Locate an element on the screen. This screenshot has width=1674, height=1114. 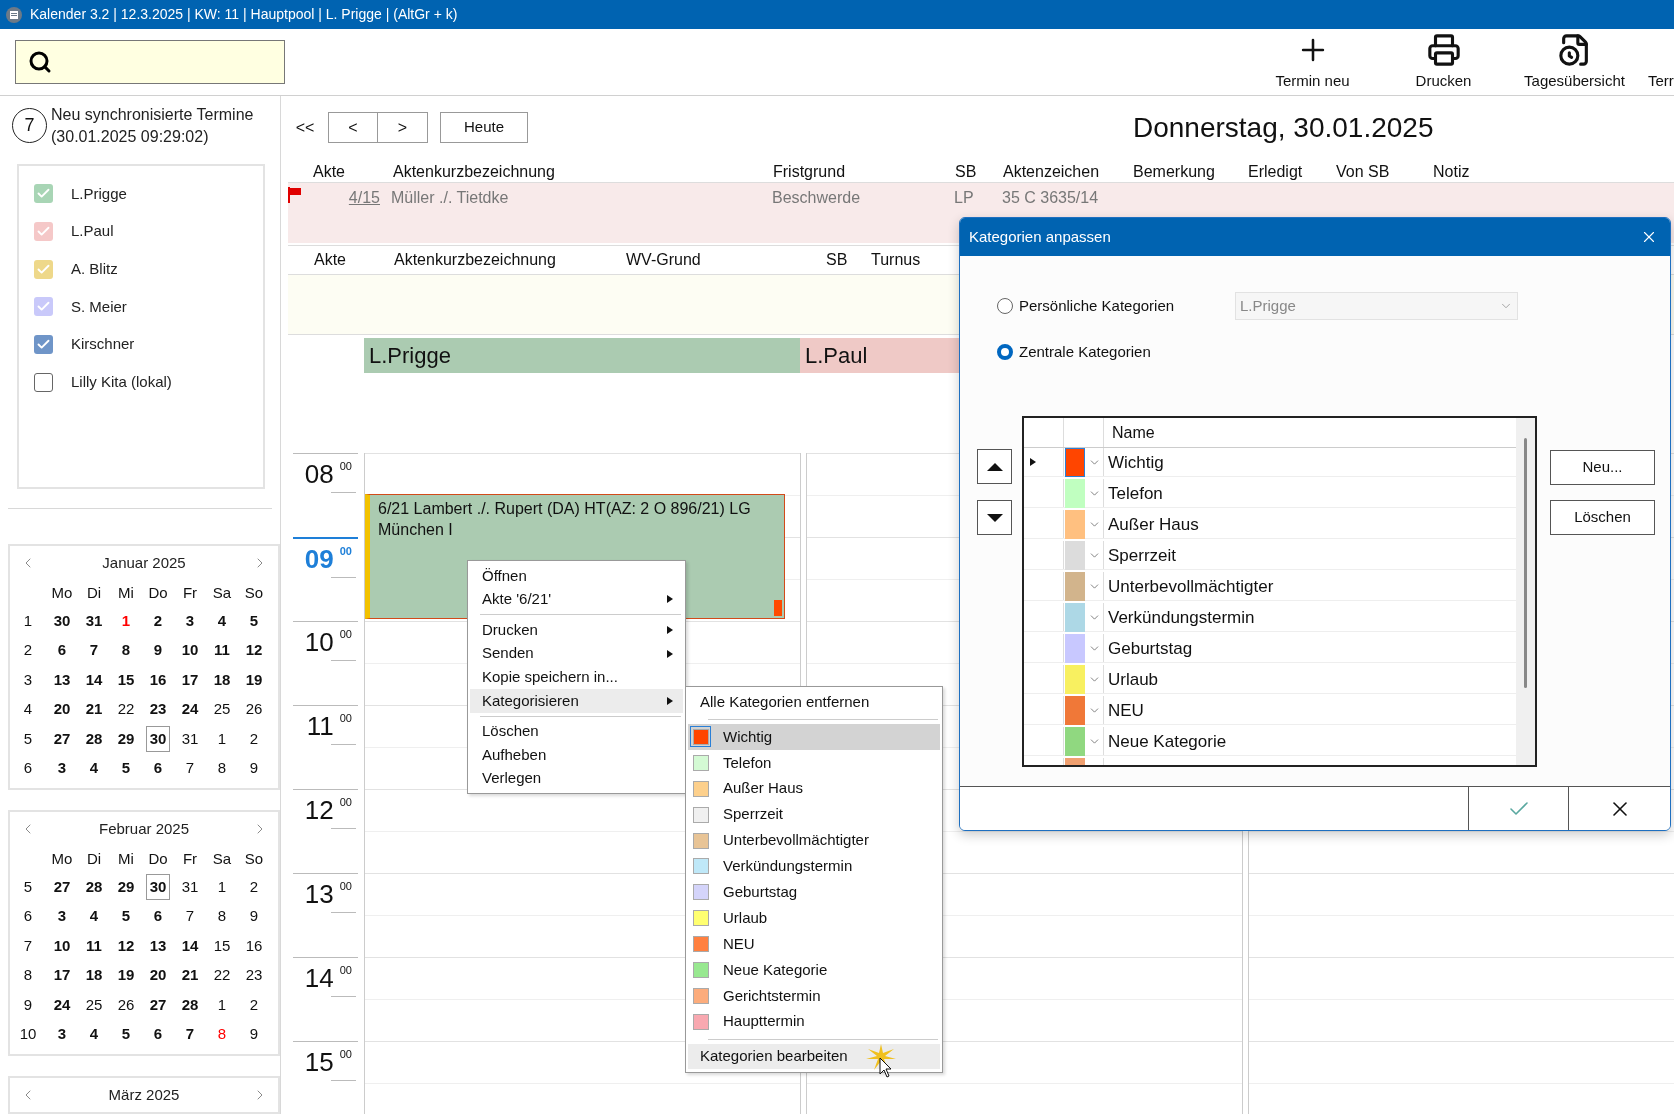
category-menu-item: Telefon is located at coordinates (814, 762).